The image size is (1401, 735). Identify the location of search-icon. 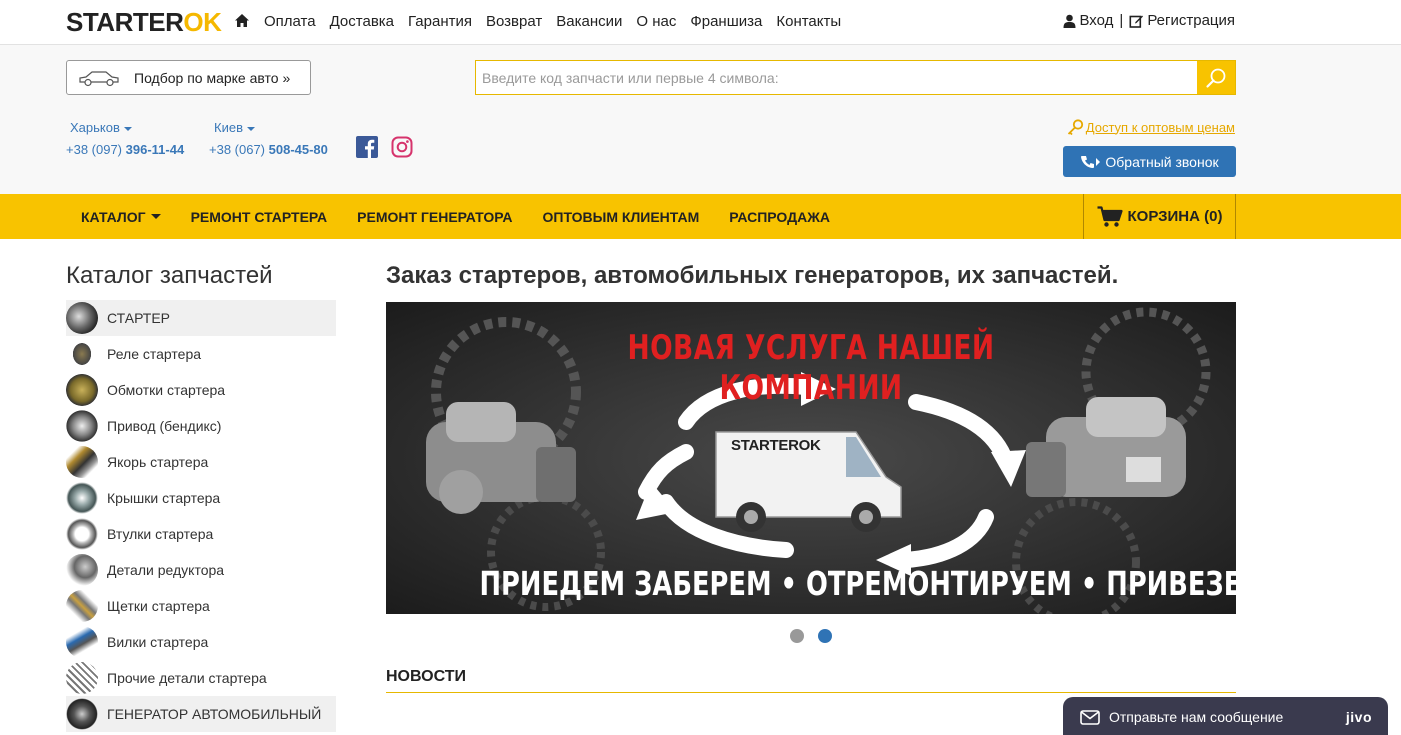
(1216, 78).